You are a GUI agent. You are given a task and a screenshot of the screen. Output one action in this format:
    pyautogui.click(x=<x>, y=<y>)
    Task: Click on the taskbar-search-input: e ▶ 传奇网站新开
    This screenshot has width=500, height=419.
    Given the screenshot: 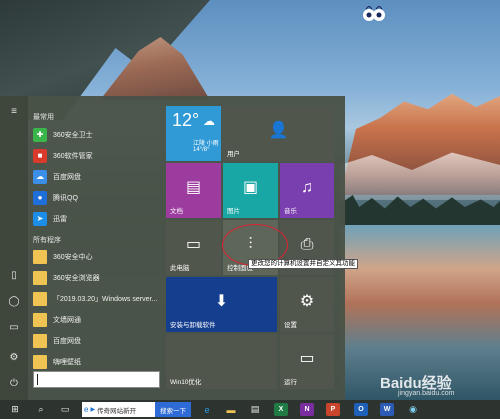 What is the action you would take?
    pyautogui.click(x=118, y=409)
    